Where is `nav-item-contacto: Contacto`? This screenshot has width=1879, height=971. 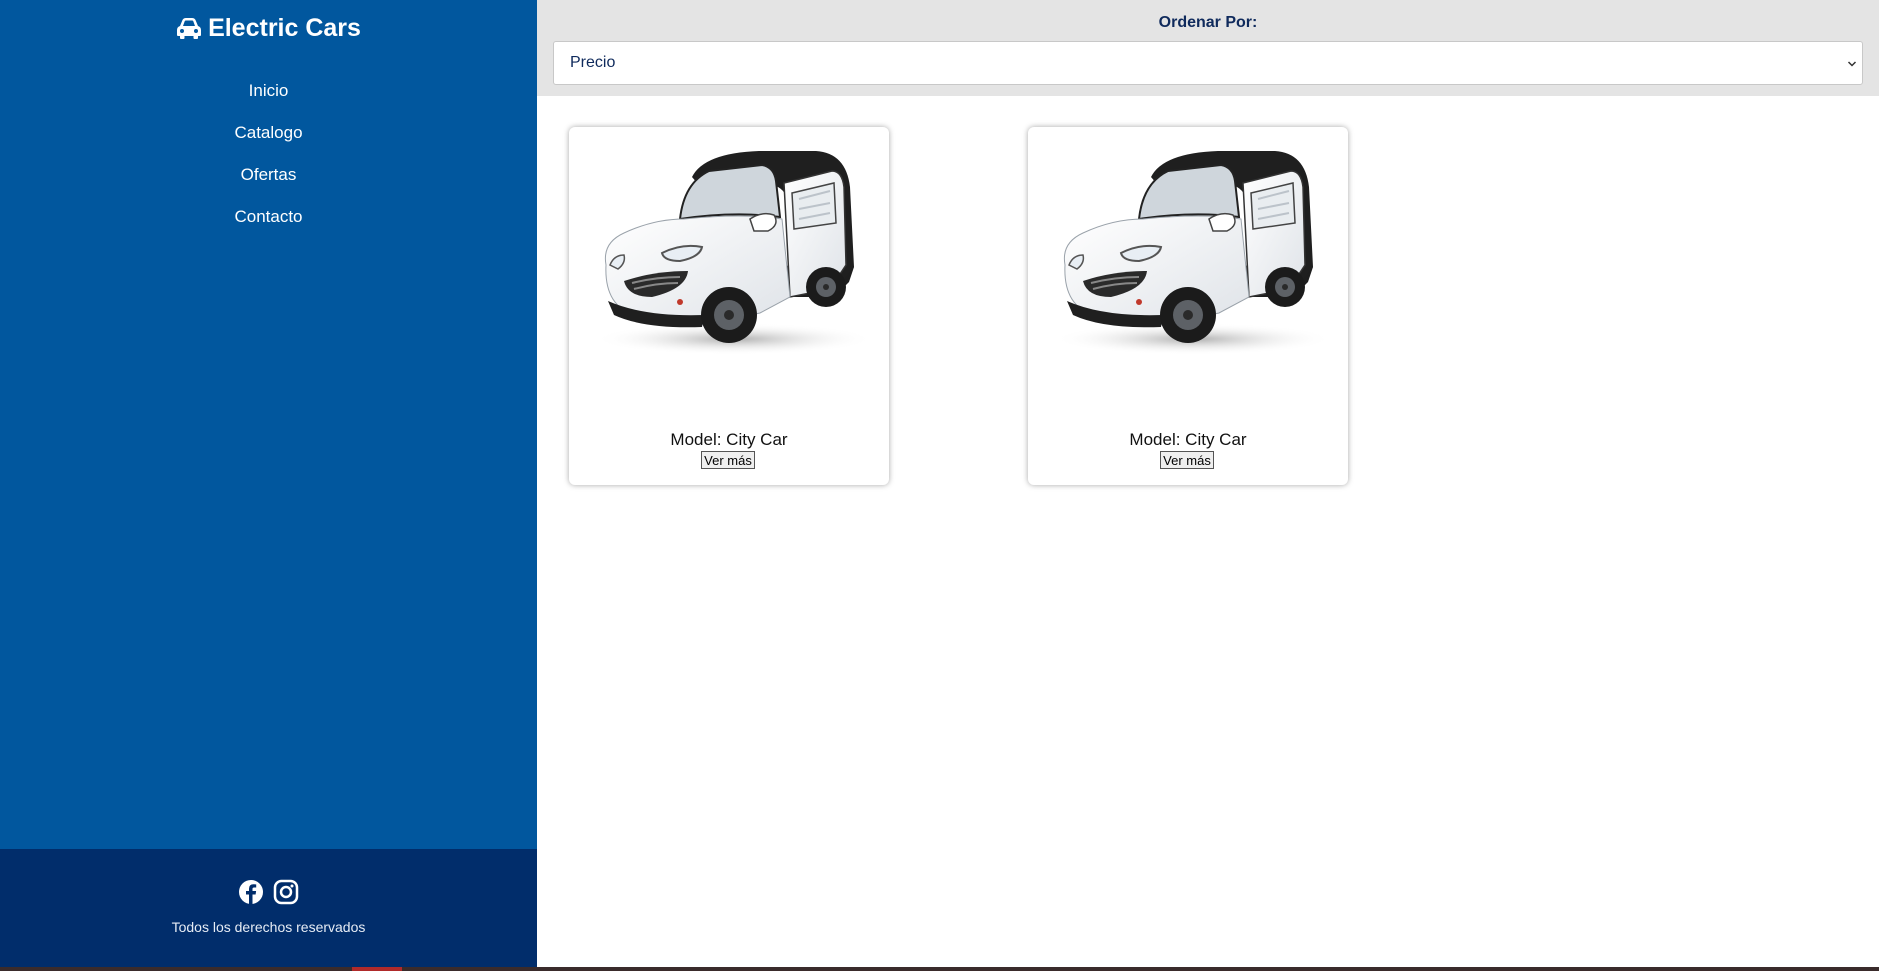
nav-item-contacto: Contacto is located at coordinates (268, 226).